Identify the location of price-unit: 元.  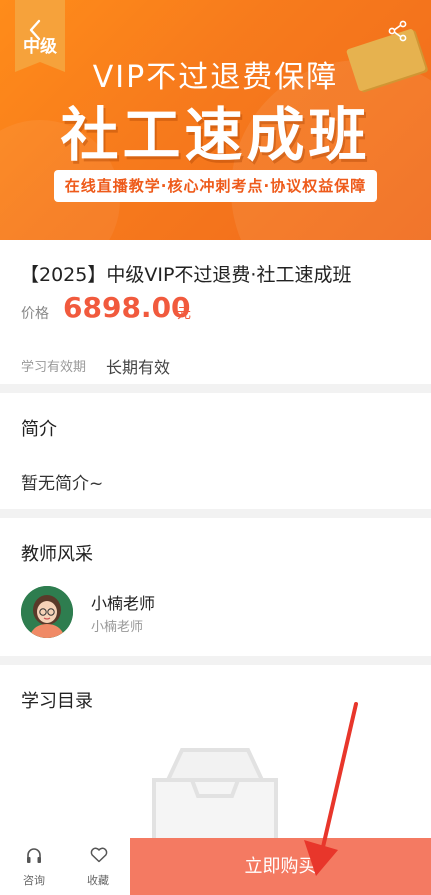
(184, 314).